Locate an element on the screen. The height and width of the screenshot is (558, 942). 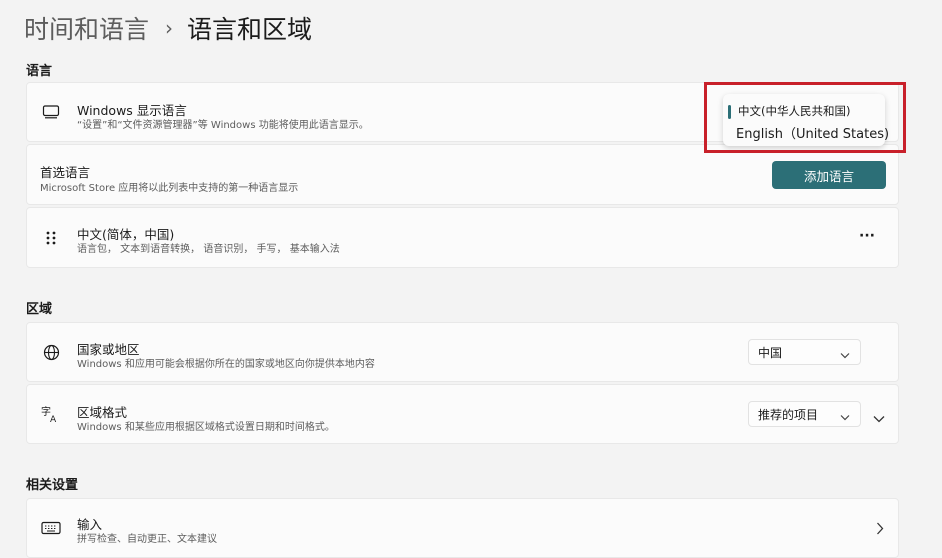
installed-language-subtitle: 语言包， 文本到语音转换， 语音识别， 手写， 基本输入法 is located at coordinates (208, 249).